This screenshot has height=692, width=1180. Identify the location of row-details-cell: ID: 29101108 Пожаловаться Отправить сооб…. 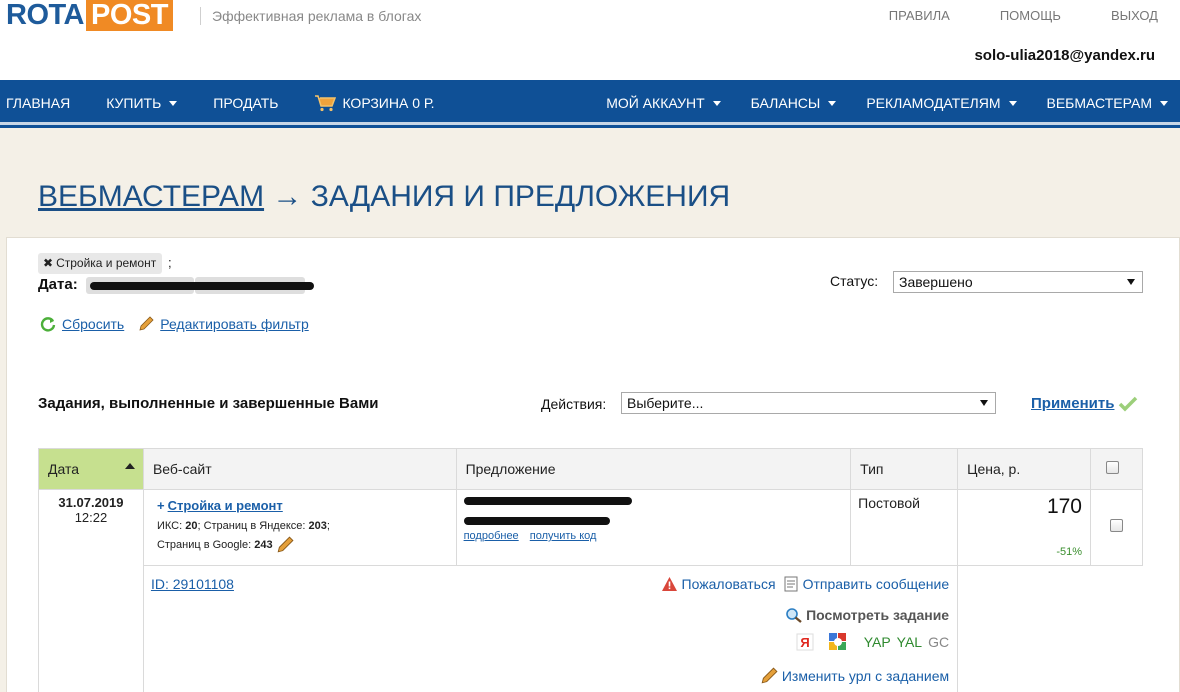
(550, 628).